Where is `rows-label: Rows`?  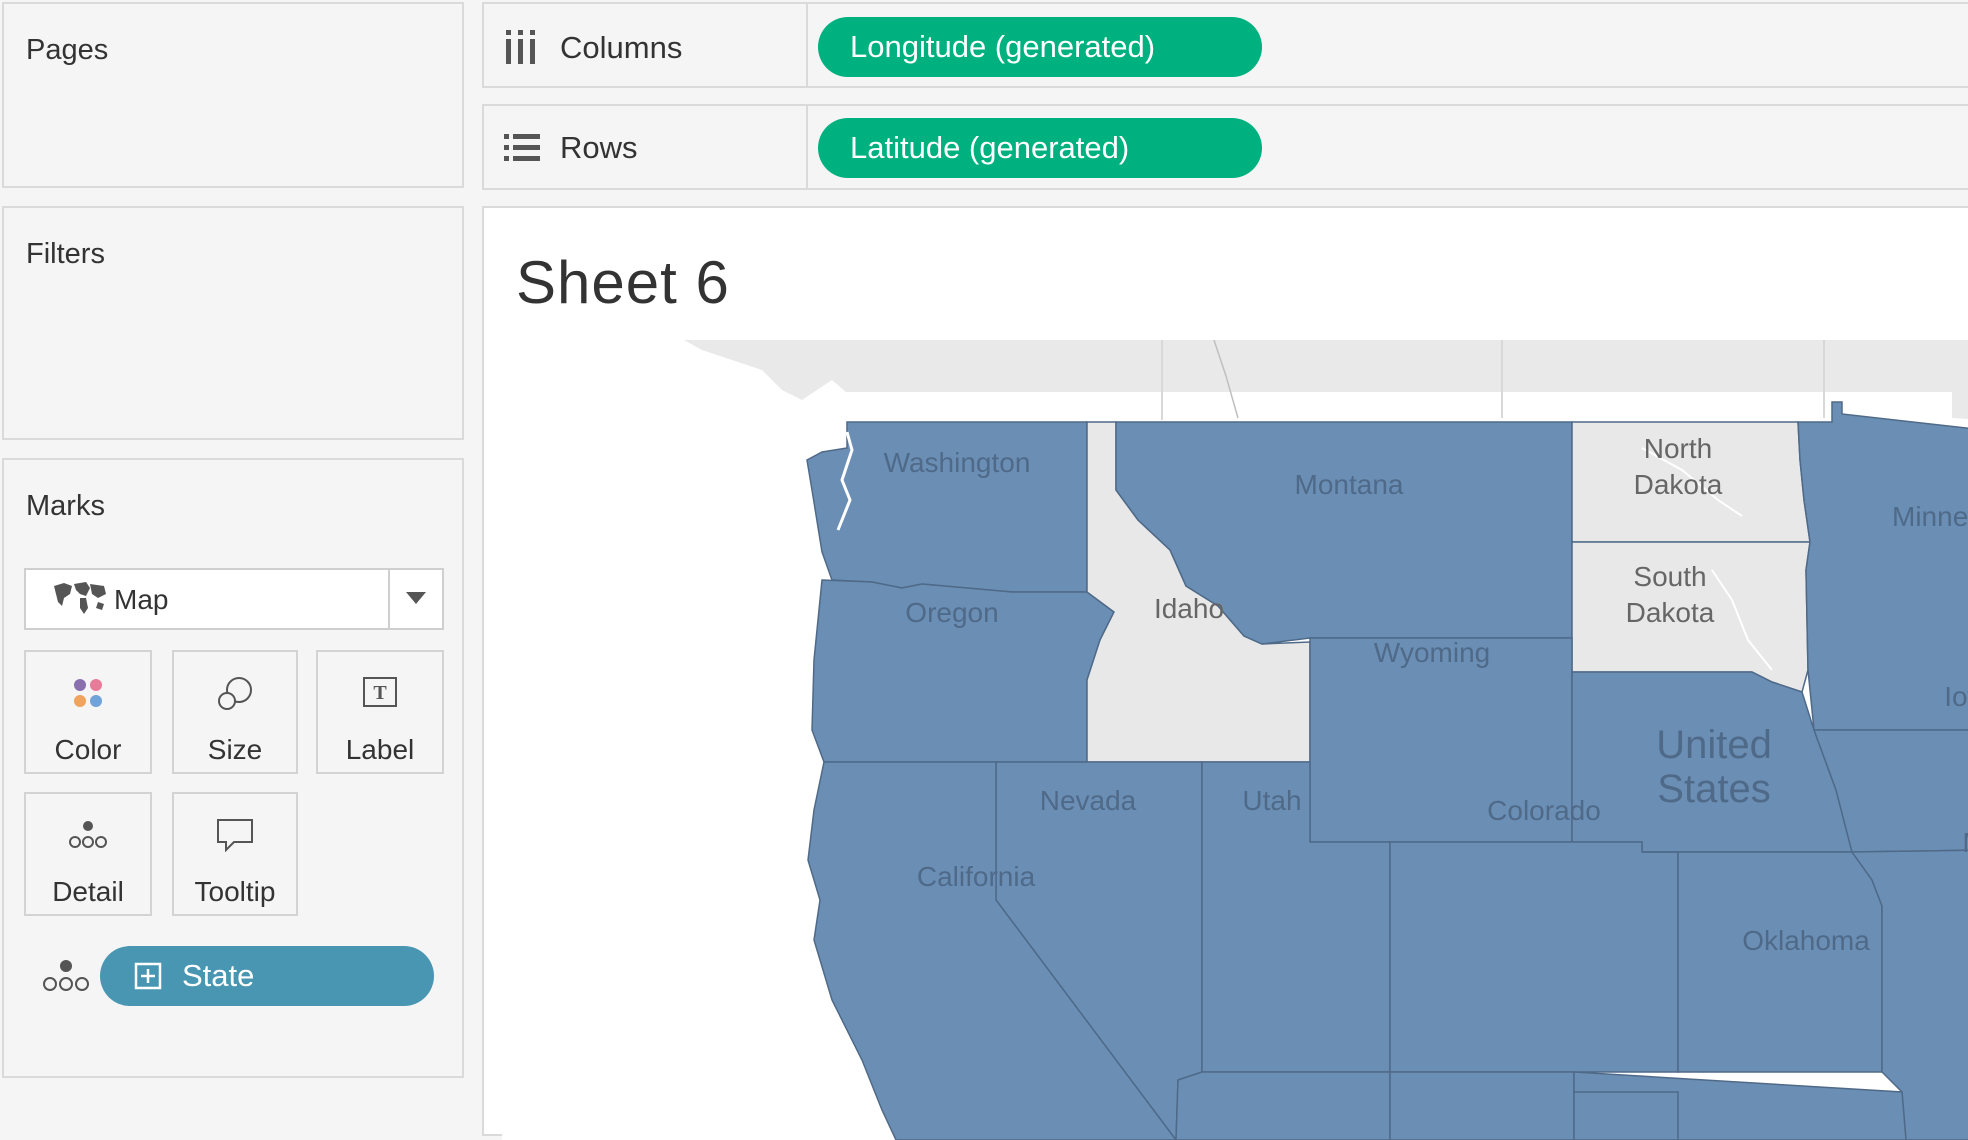
rows-label: Rows is located at coordinates (599, 147).